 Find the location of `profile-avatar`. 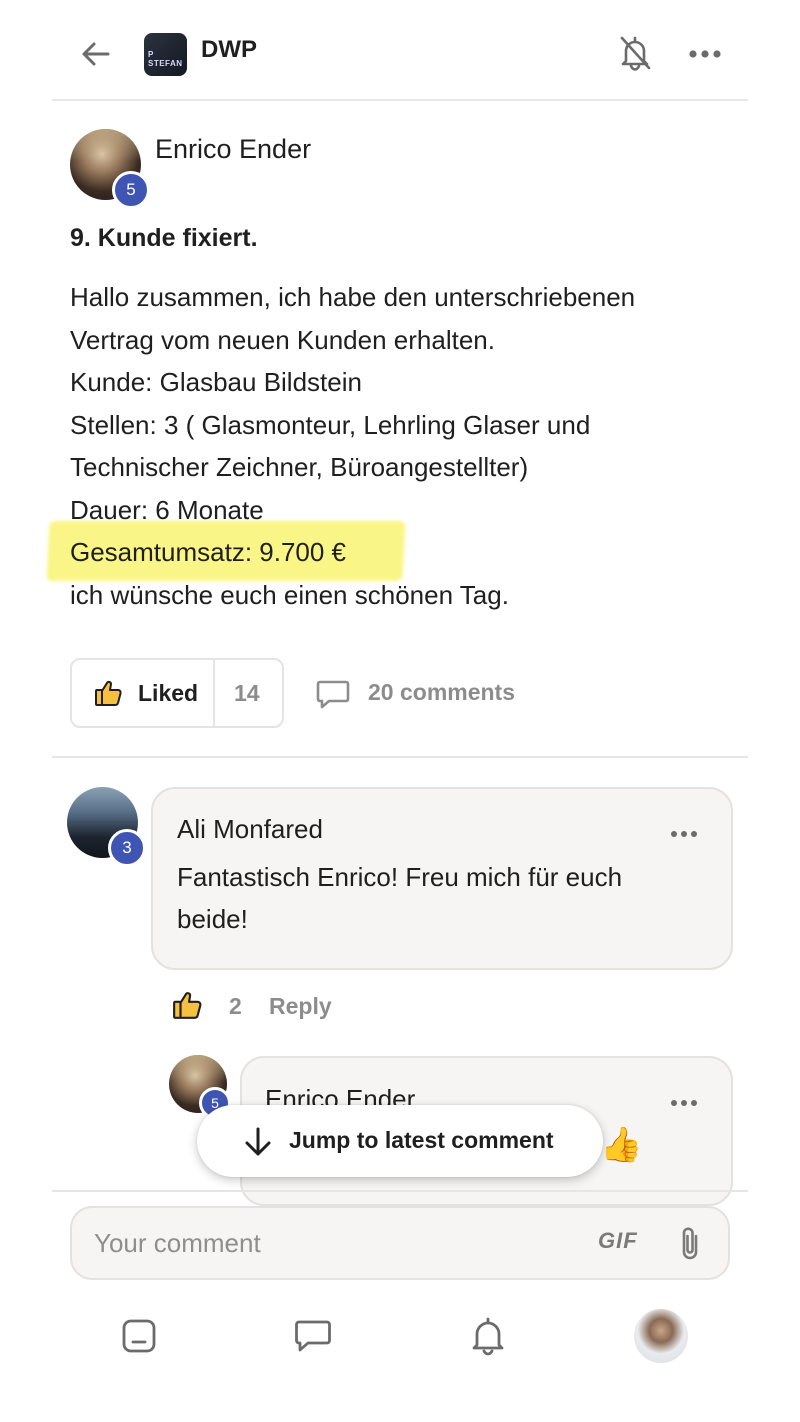

profile-avatar is located at coordinates (661, 1336).